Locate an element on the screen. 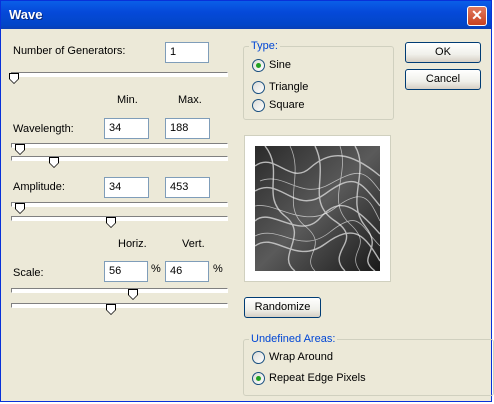 Image resolution: width=494 pixels, height=404 pixels. scale-vert-input: 46 is located at coordinates (187, 271).